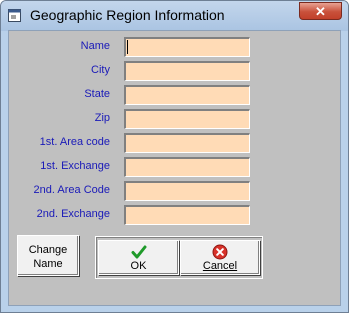 The height and width of the screenshot is (313, 349). What do you see at coordinates (127, 15) in the screenshot?
I see `window-title: Geographic Region Information` at bounding box center [127, 15].